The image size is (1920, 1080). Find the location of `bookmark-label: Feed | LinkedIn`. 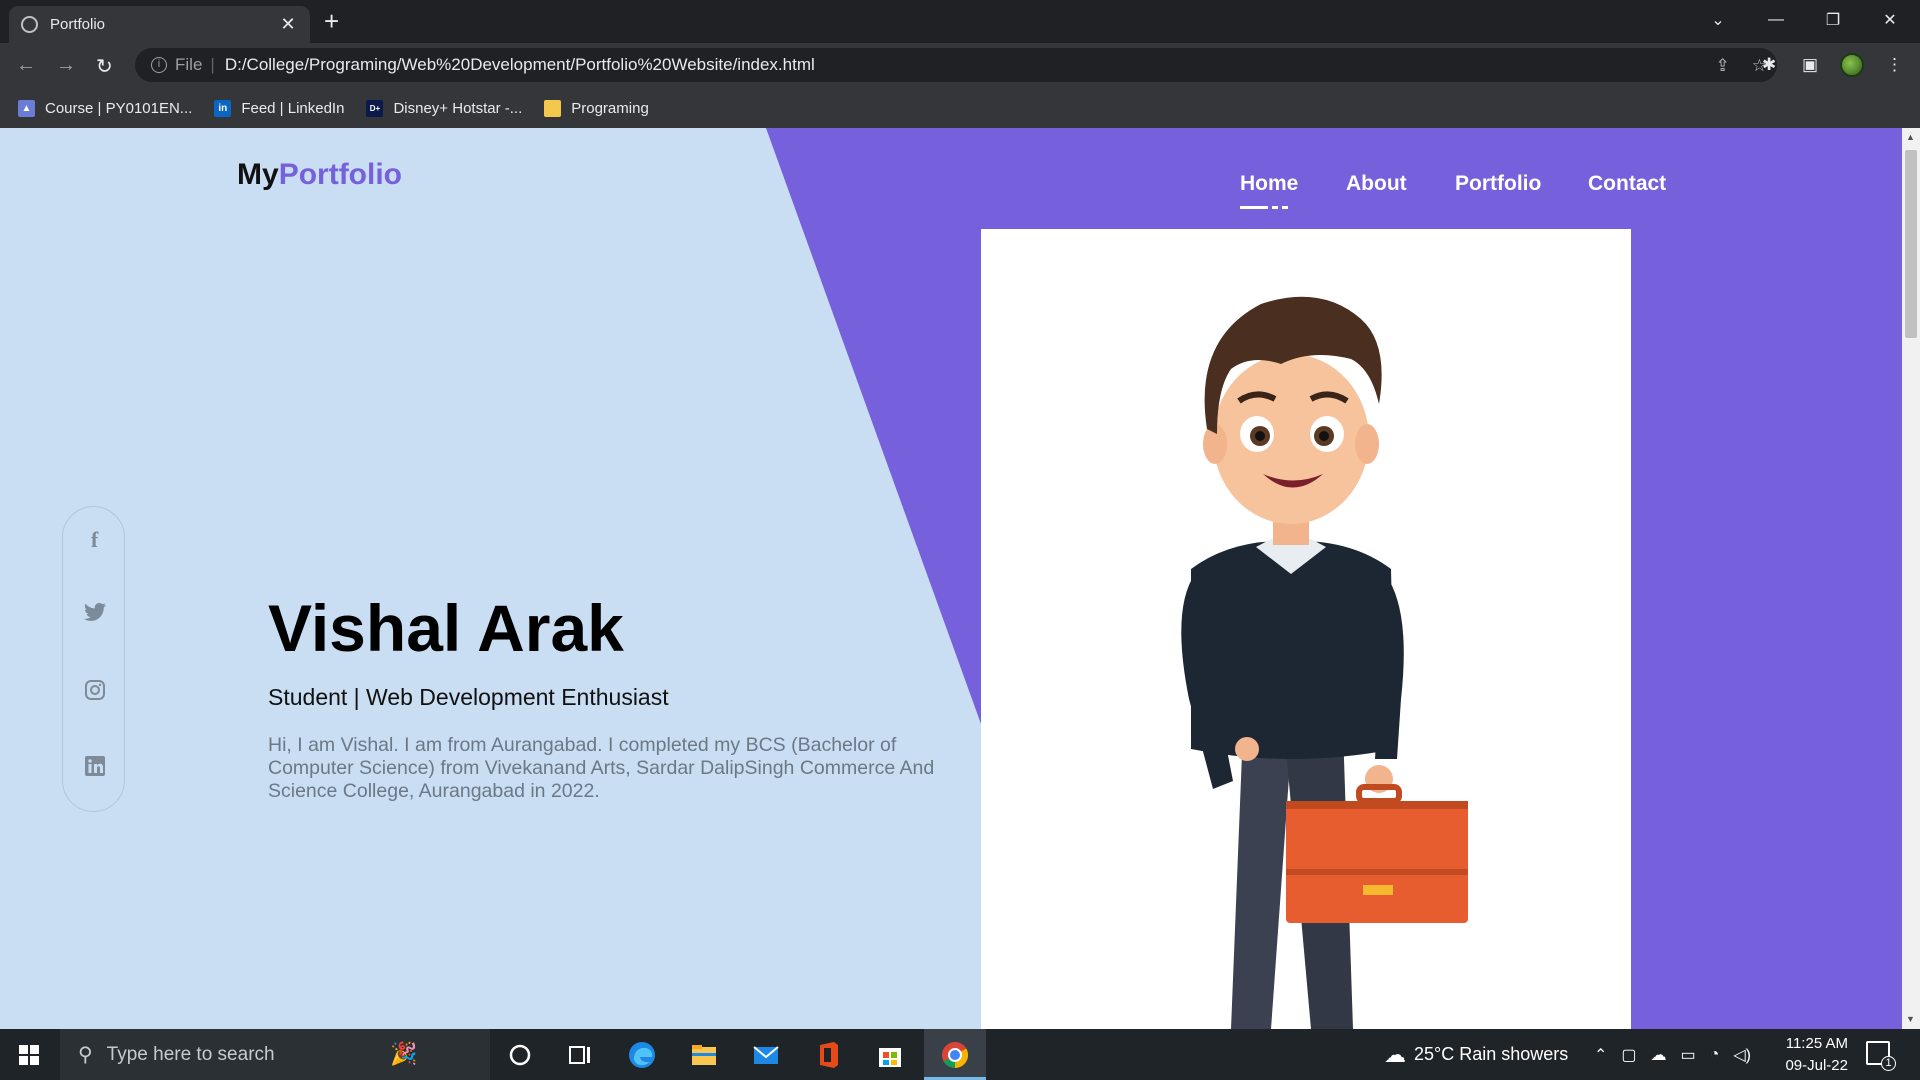

bookmark-label: Feed | LinkedIn is located at coordinates (293, 108).